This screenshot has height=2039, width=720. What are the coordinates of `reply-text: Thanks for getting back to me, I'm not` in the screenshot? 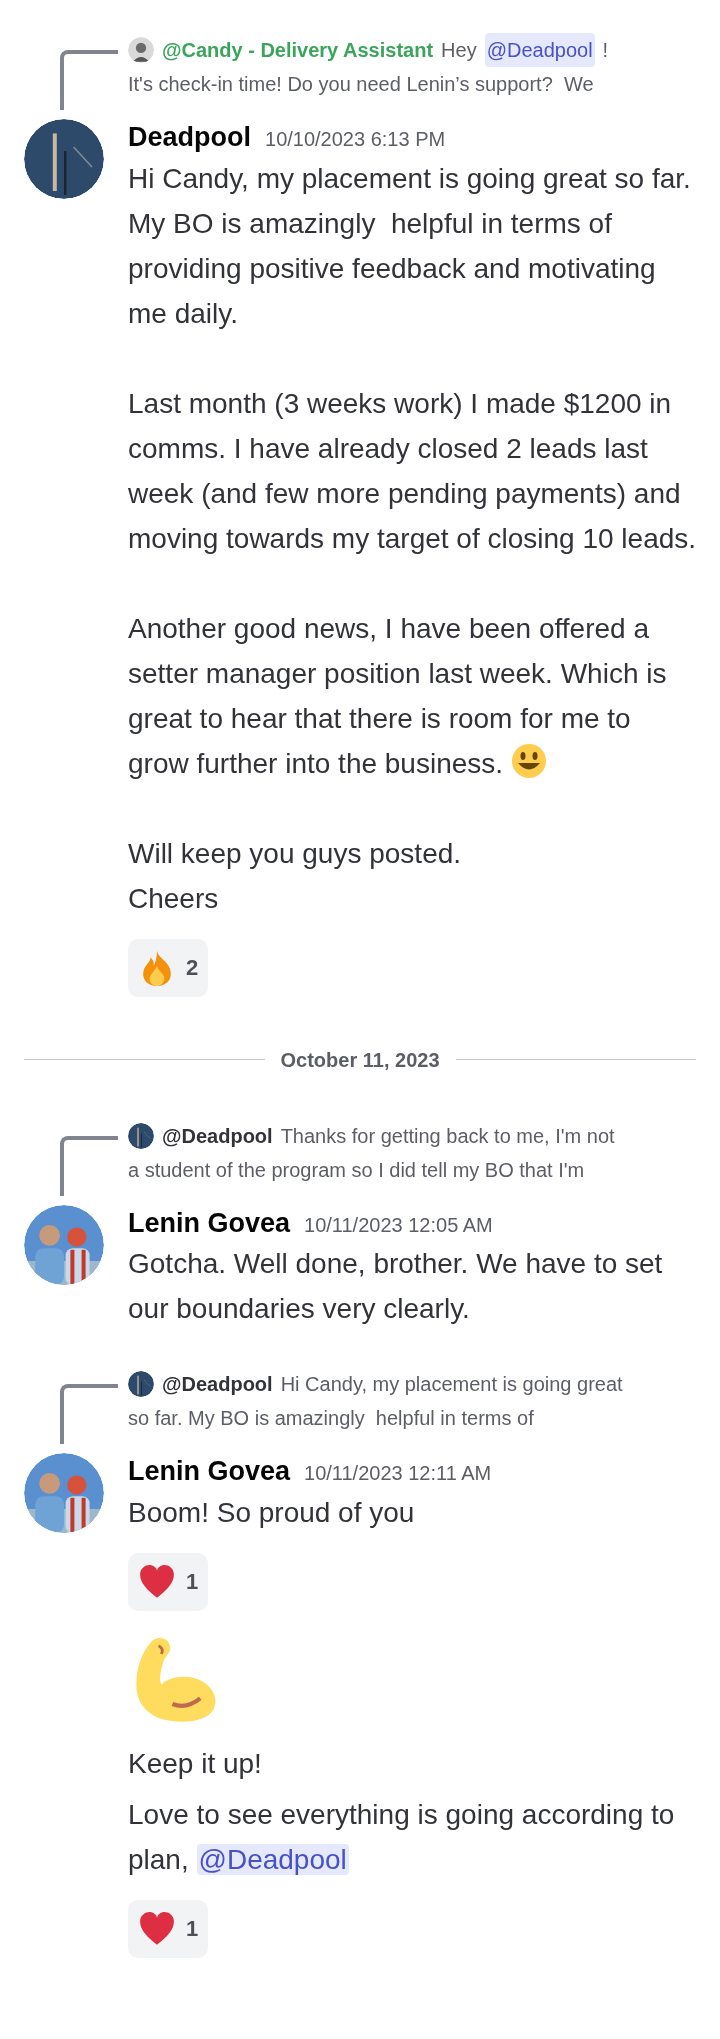 It's located at (447, 1136).